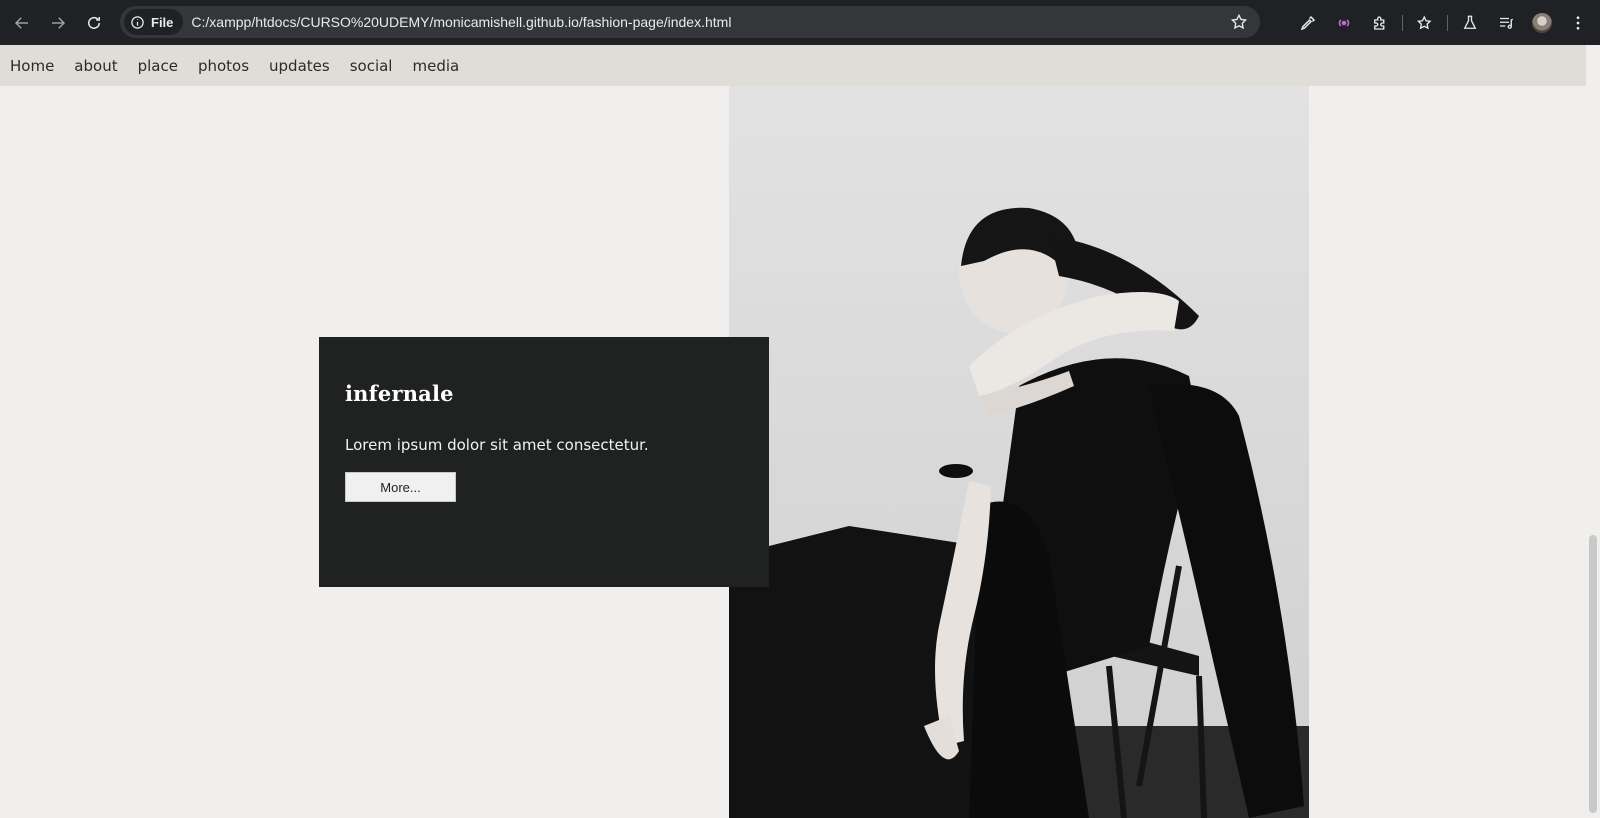 This screenshot has height=818, width=1600. I want to click on back-icon, so click(21, 22).